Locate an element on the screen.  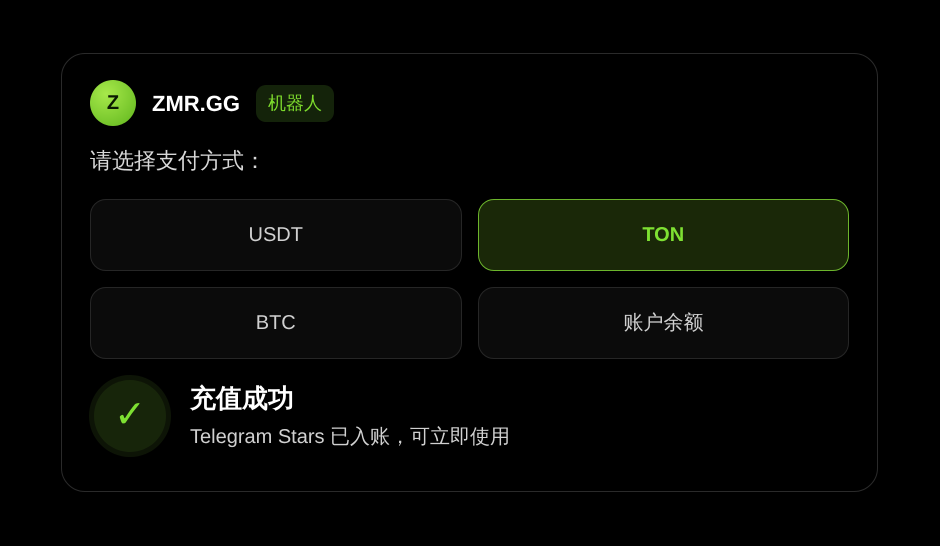
payment-option: BTC is located at coordinates (276, 323).